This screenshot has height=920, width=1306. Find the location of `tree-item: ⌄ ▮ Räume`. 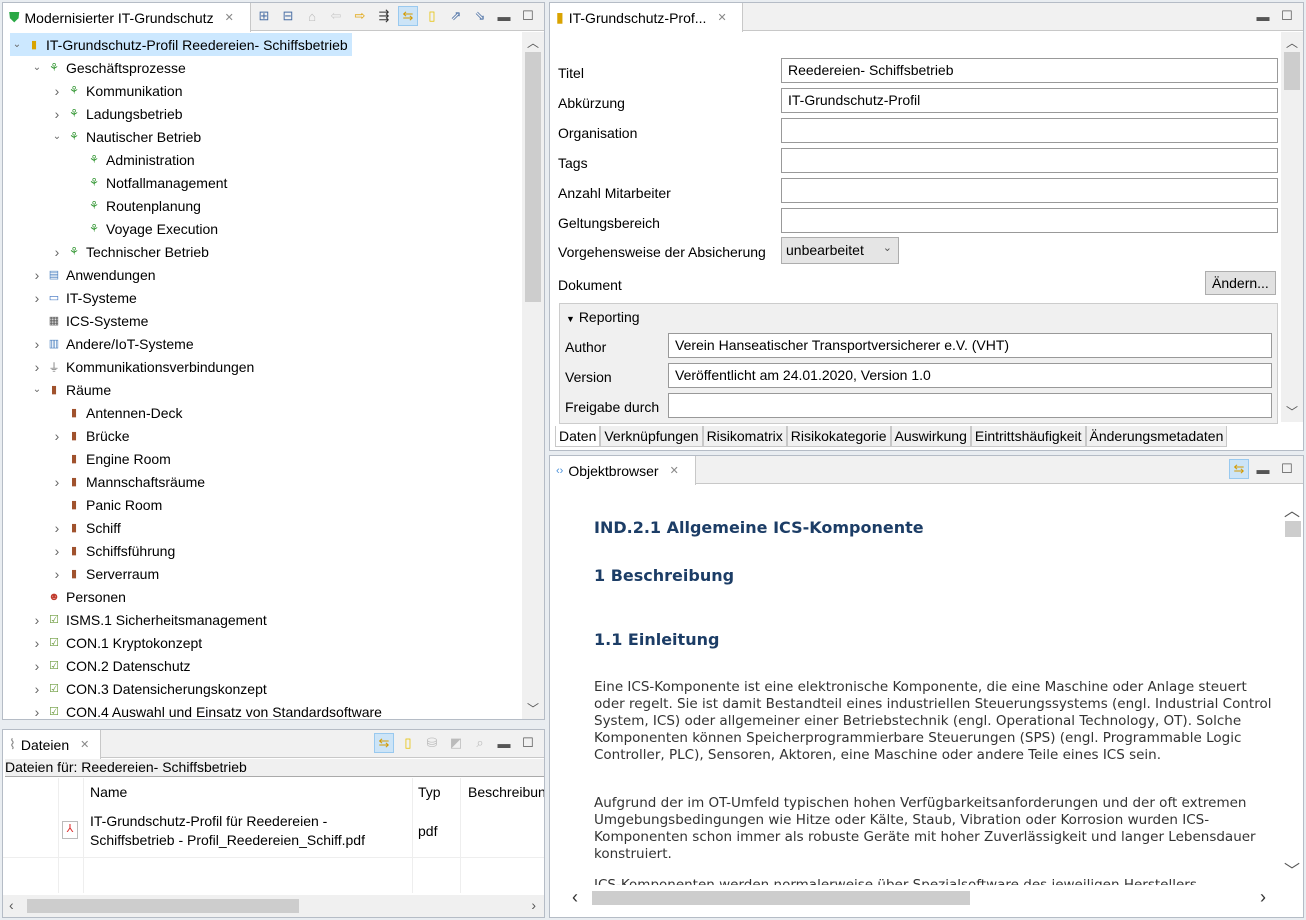

tree-item: ⌄ ▮ Räume is located at coordinates (72, 389).